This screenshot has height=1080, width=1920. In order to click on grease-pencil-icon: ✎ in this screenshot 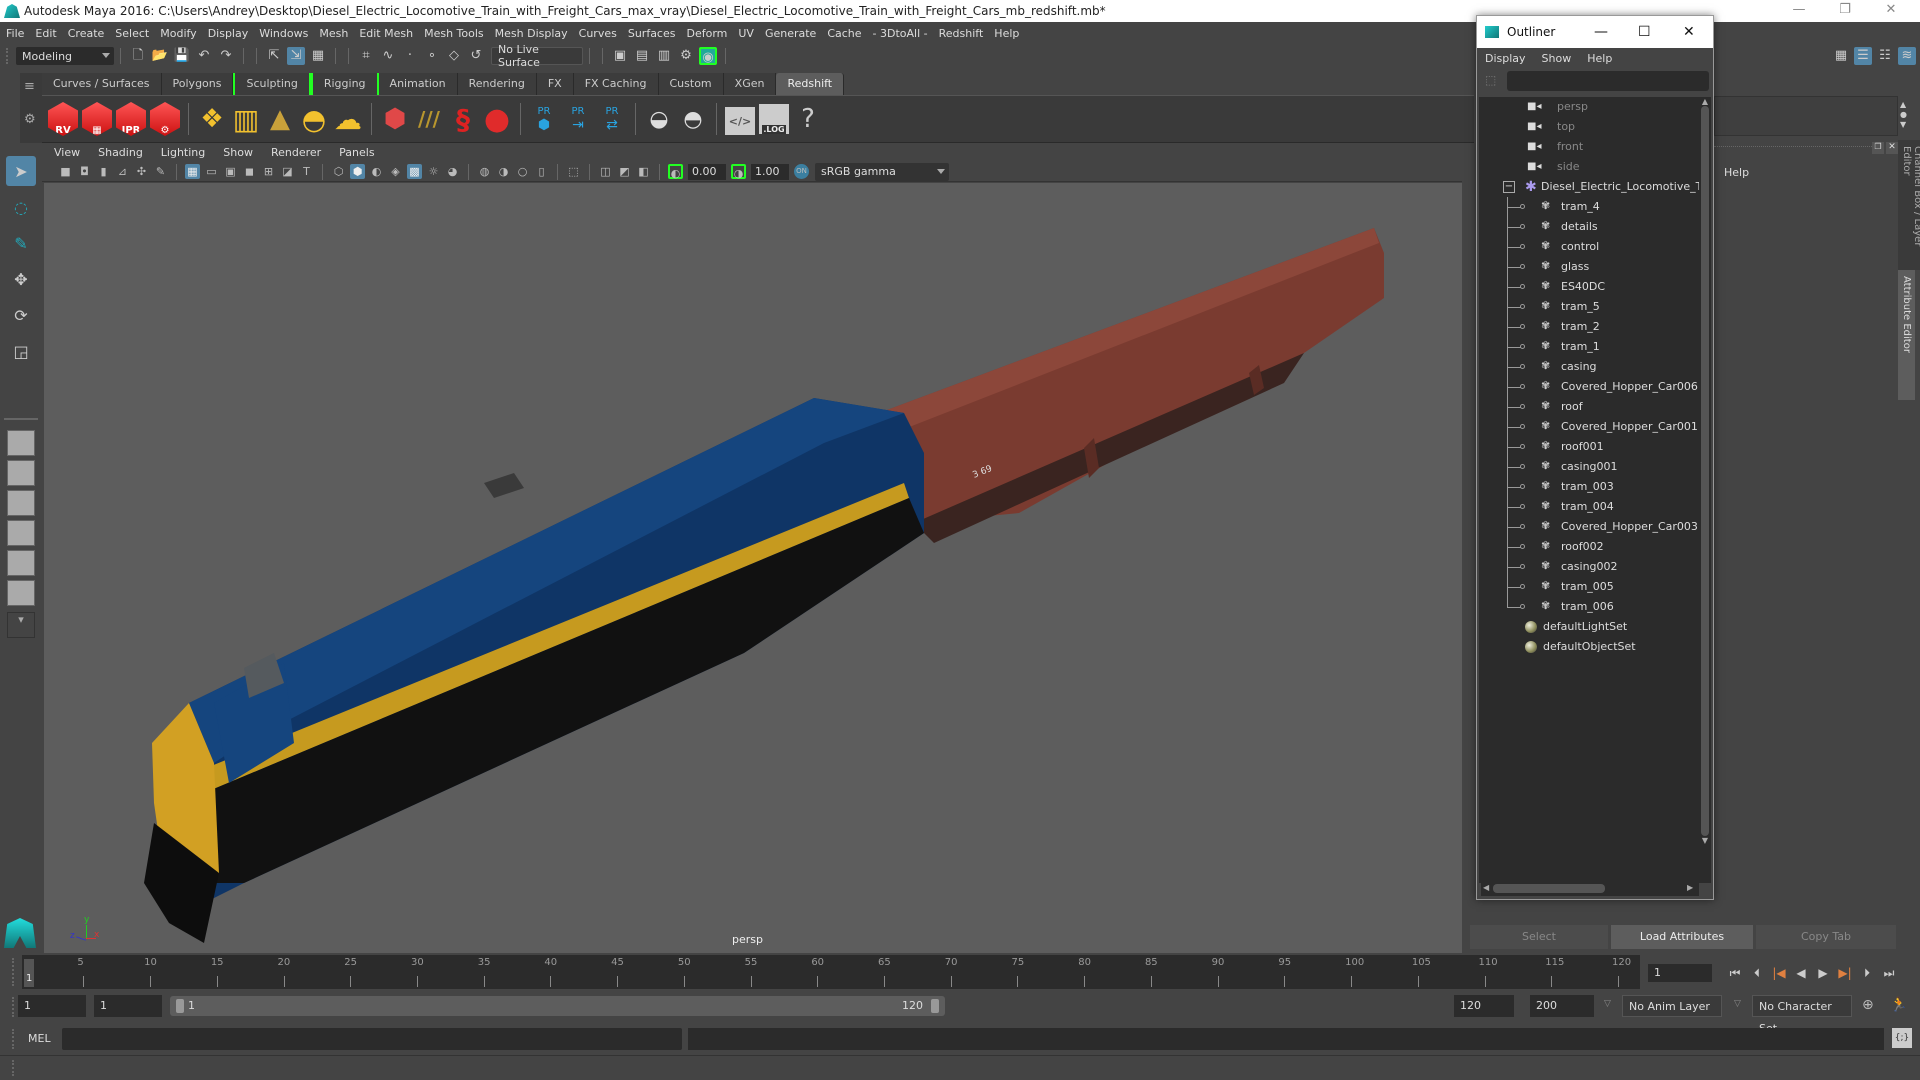, I will do `click(160, 171)`.